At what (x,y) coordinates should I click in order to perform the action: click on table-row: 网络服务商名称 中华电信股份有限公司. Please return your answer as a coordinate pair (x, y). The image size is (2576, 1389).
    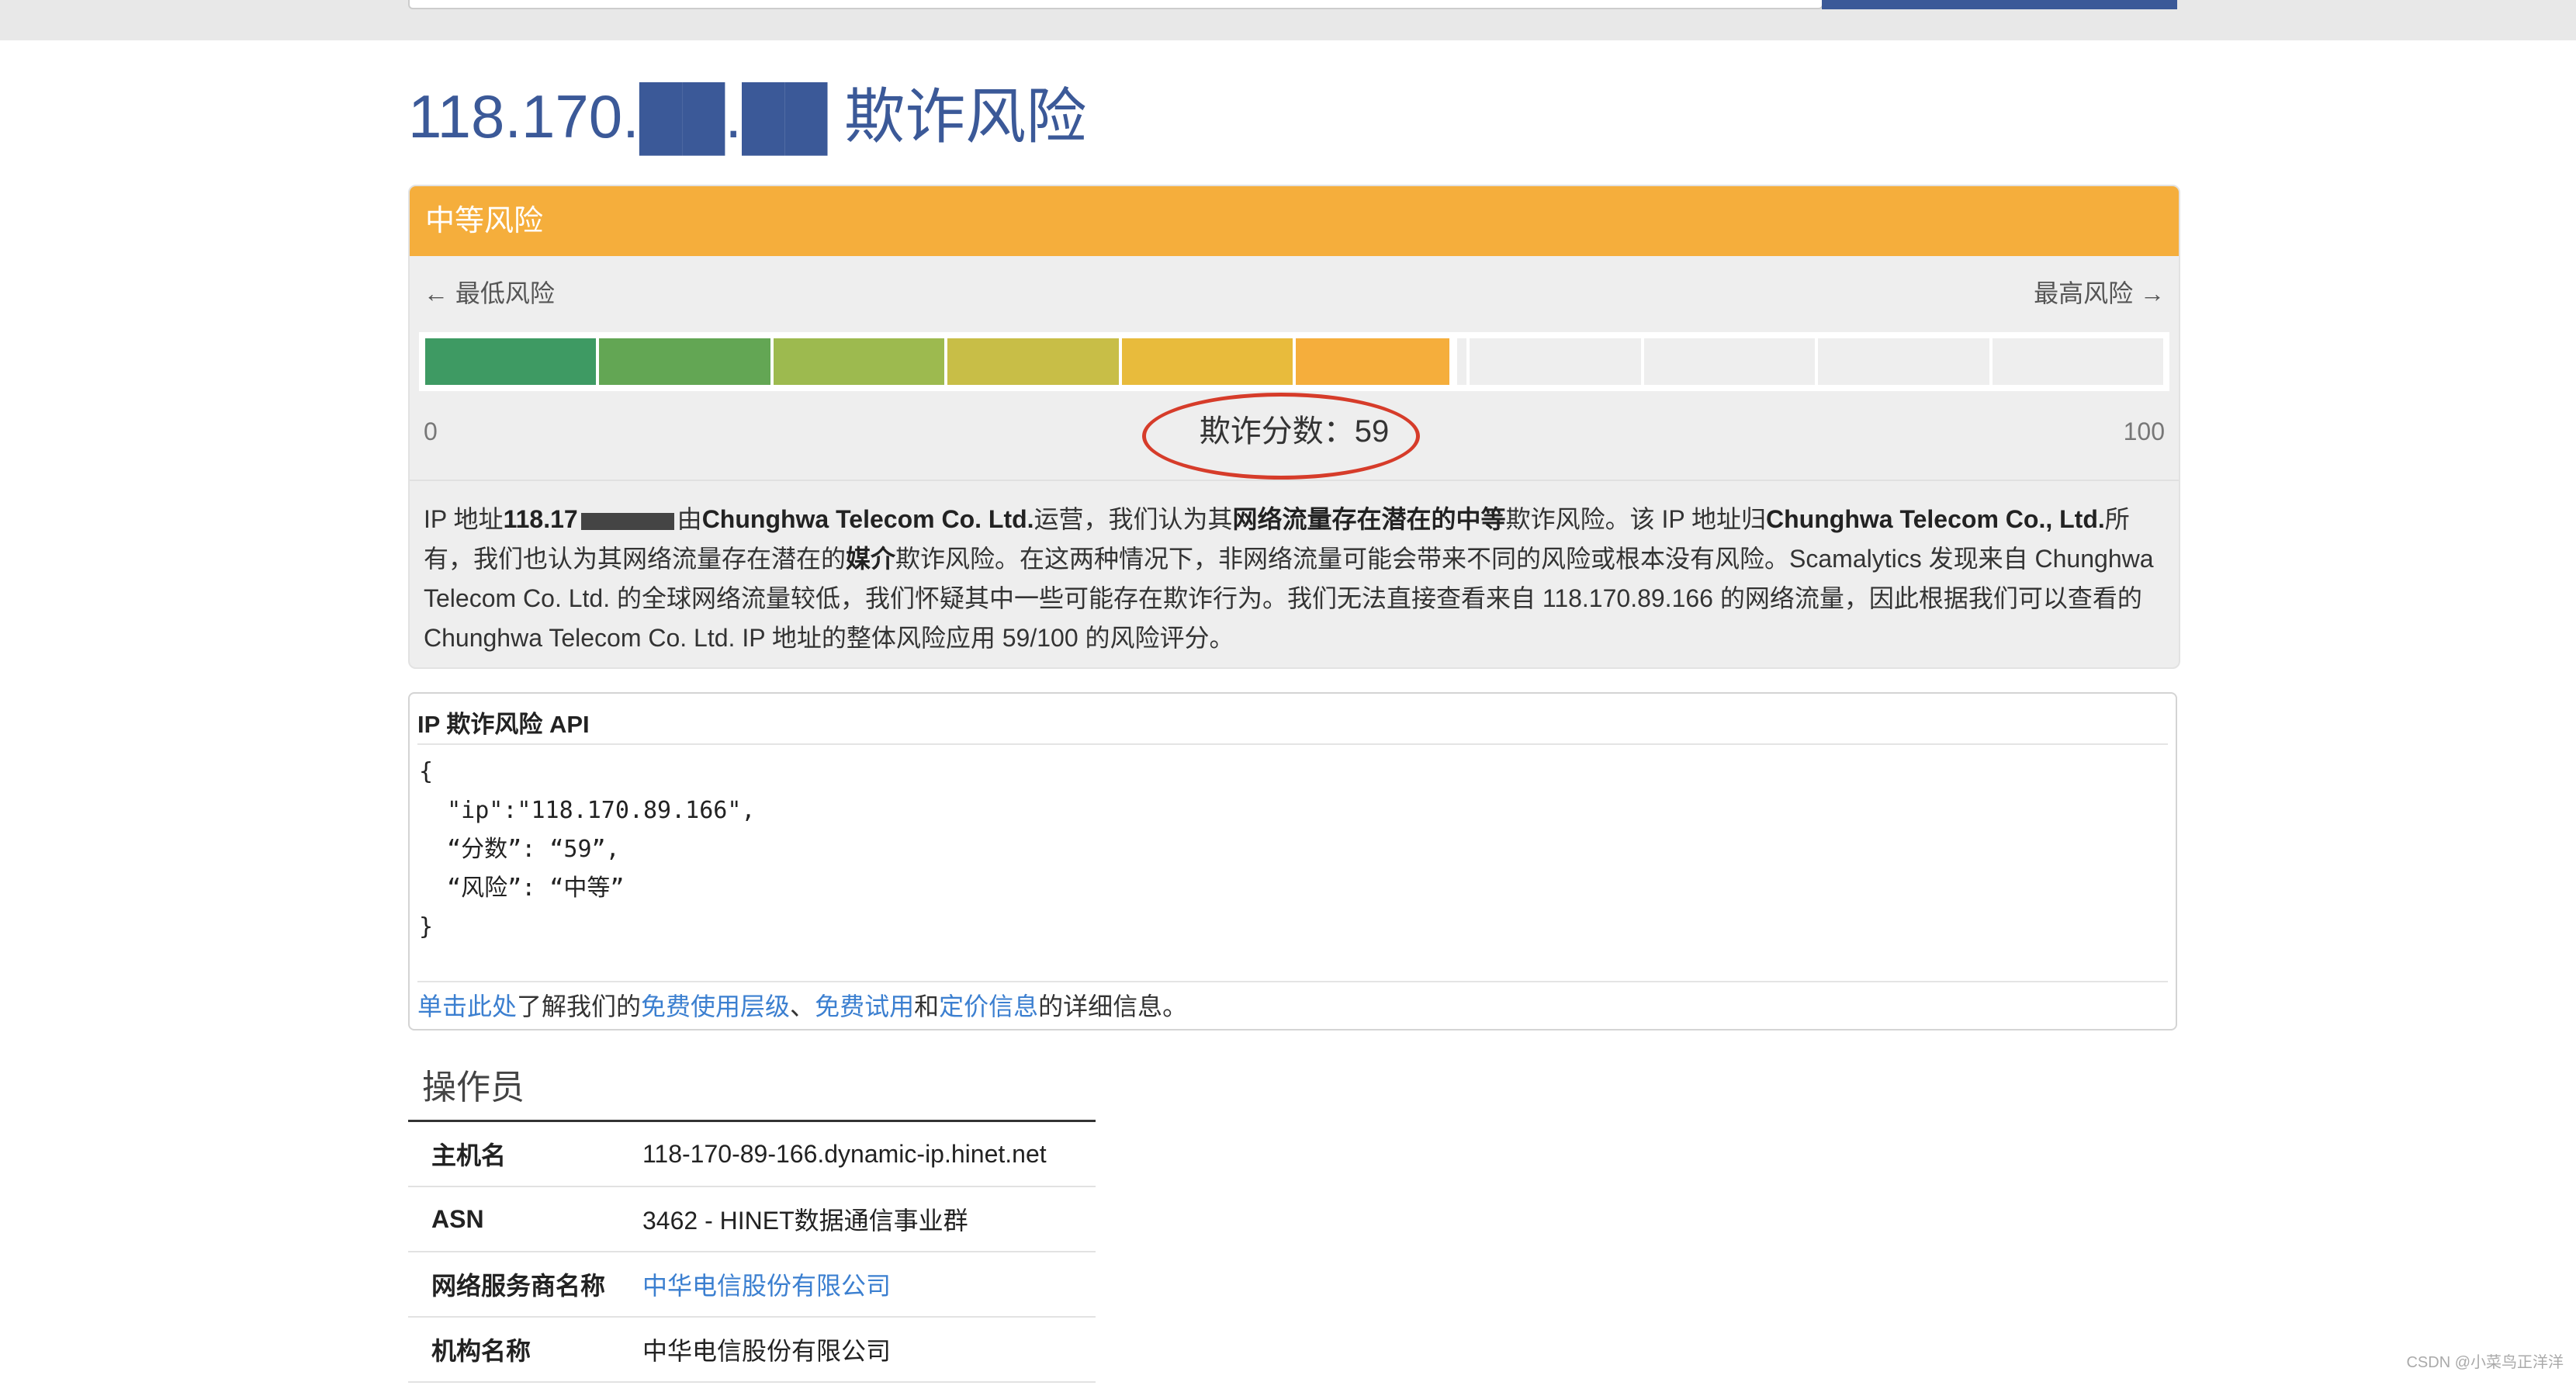
    Looking at the image, I should click on (752, 1285).